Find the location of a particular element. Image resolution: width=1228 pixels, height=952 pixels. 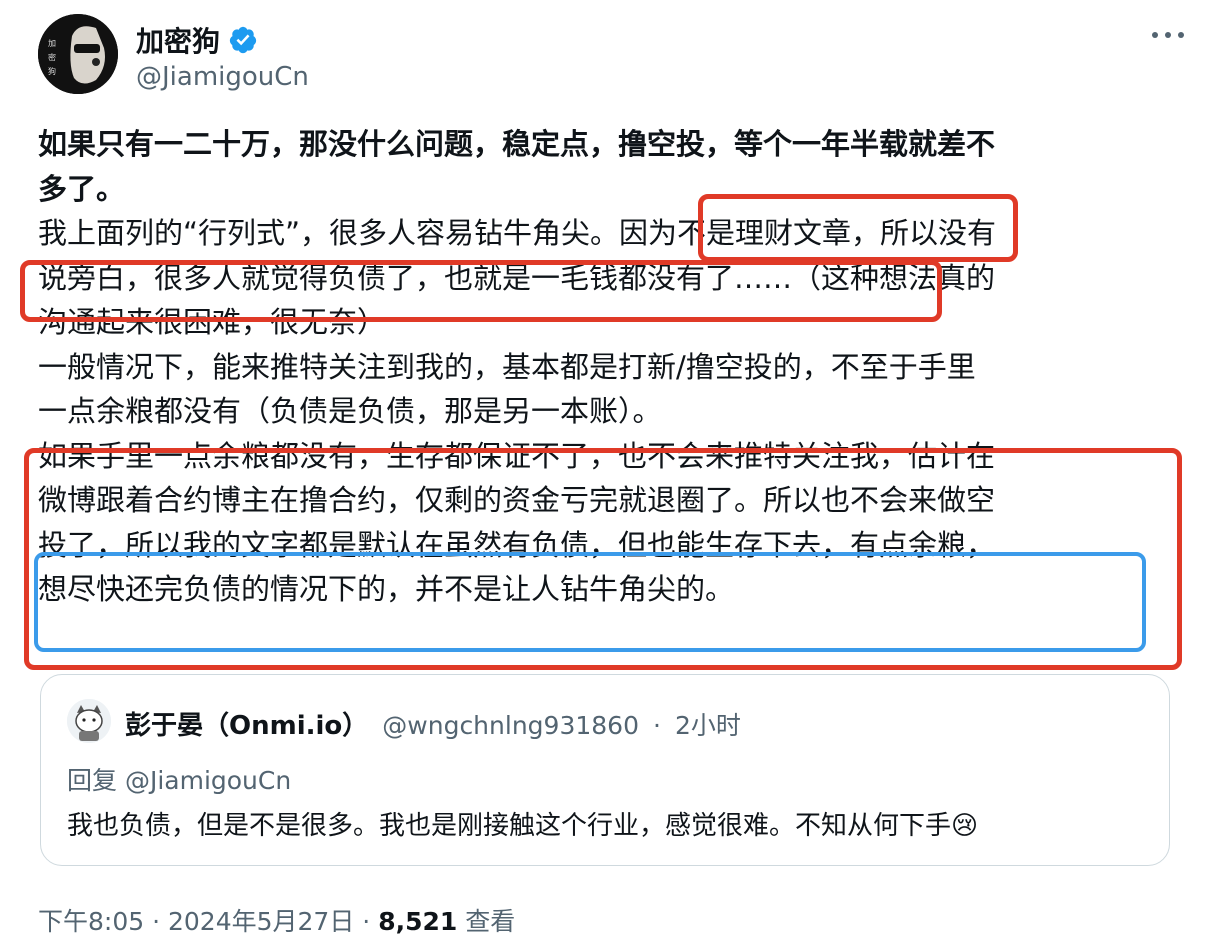

tweet-line: 如果手里一点余粮都没有，生存都保证不了，也不会来推特关注我，估计在 is located at coordinates (517, 455).